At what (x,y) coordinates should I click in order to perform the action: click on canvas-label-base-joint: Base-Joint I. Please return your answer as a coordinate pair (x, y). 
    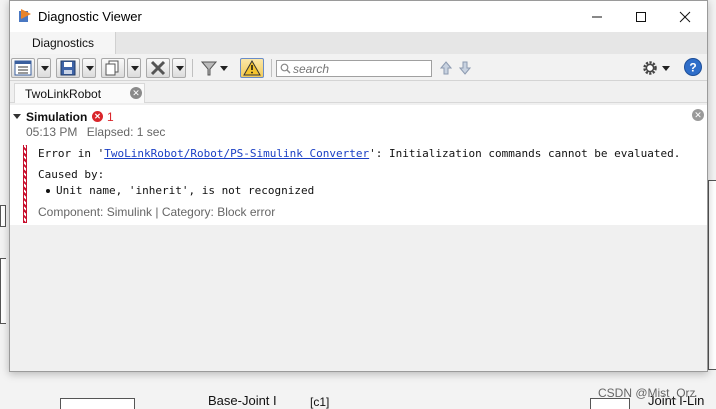
    Looking at the image, I should click on (242, 400).